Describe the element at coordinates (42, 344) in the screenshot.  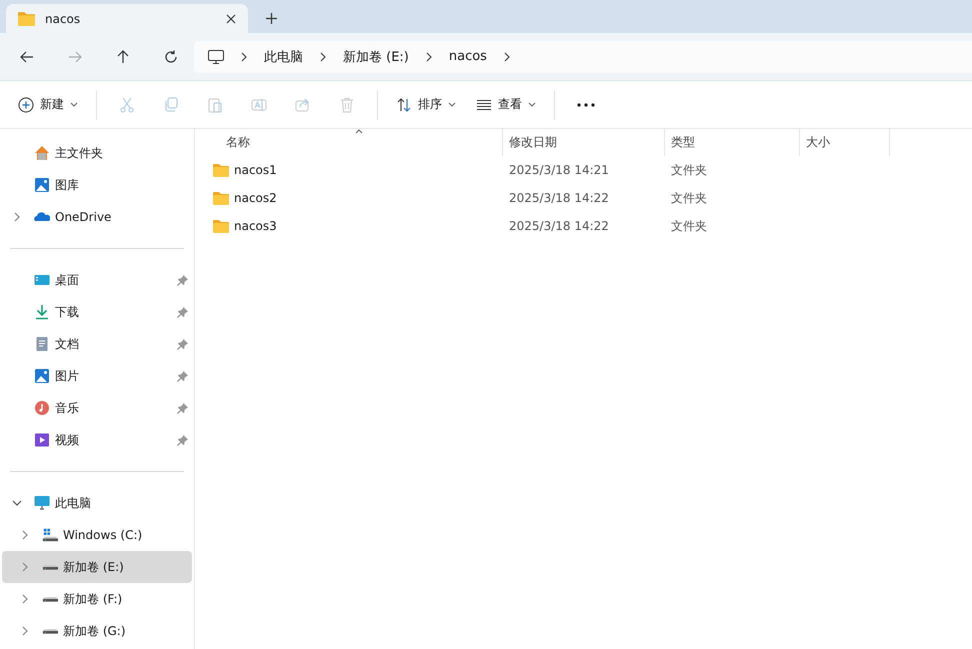
I see `document-icon` at that location.